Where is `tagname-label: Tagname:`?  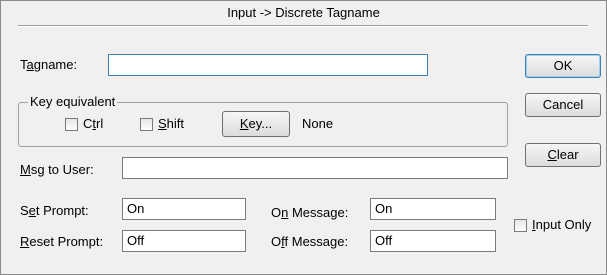
tagname-label: Tagname: is located at coordinates (49, 64).